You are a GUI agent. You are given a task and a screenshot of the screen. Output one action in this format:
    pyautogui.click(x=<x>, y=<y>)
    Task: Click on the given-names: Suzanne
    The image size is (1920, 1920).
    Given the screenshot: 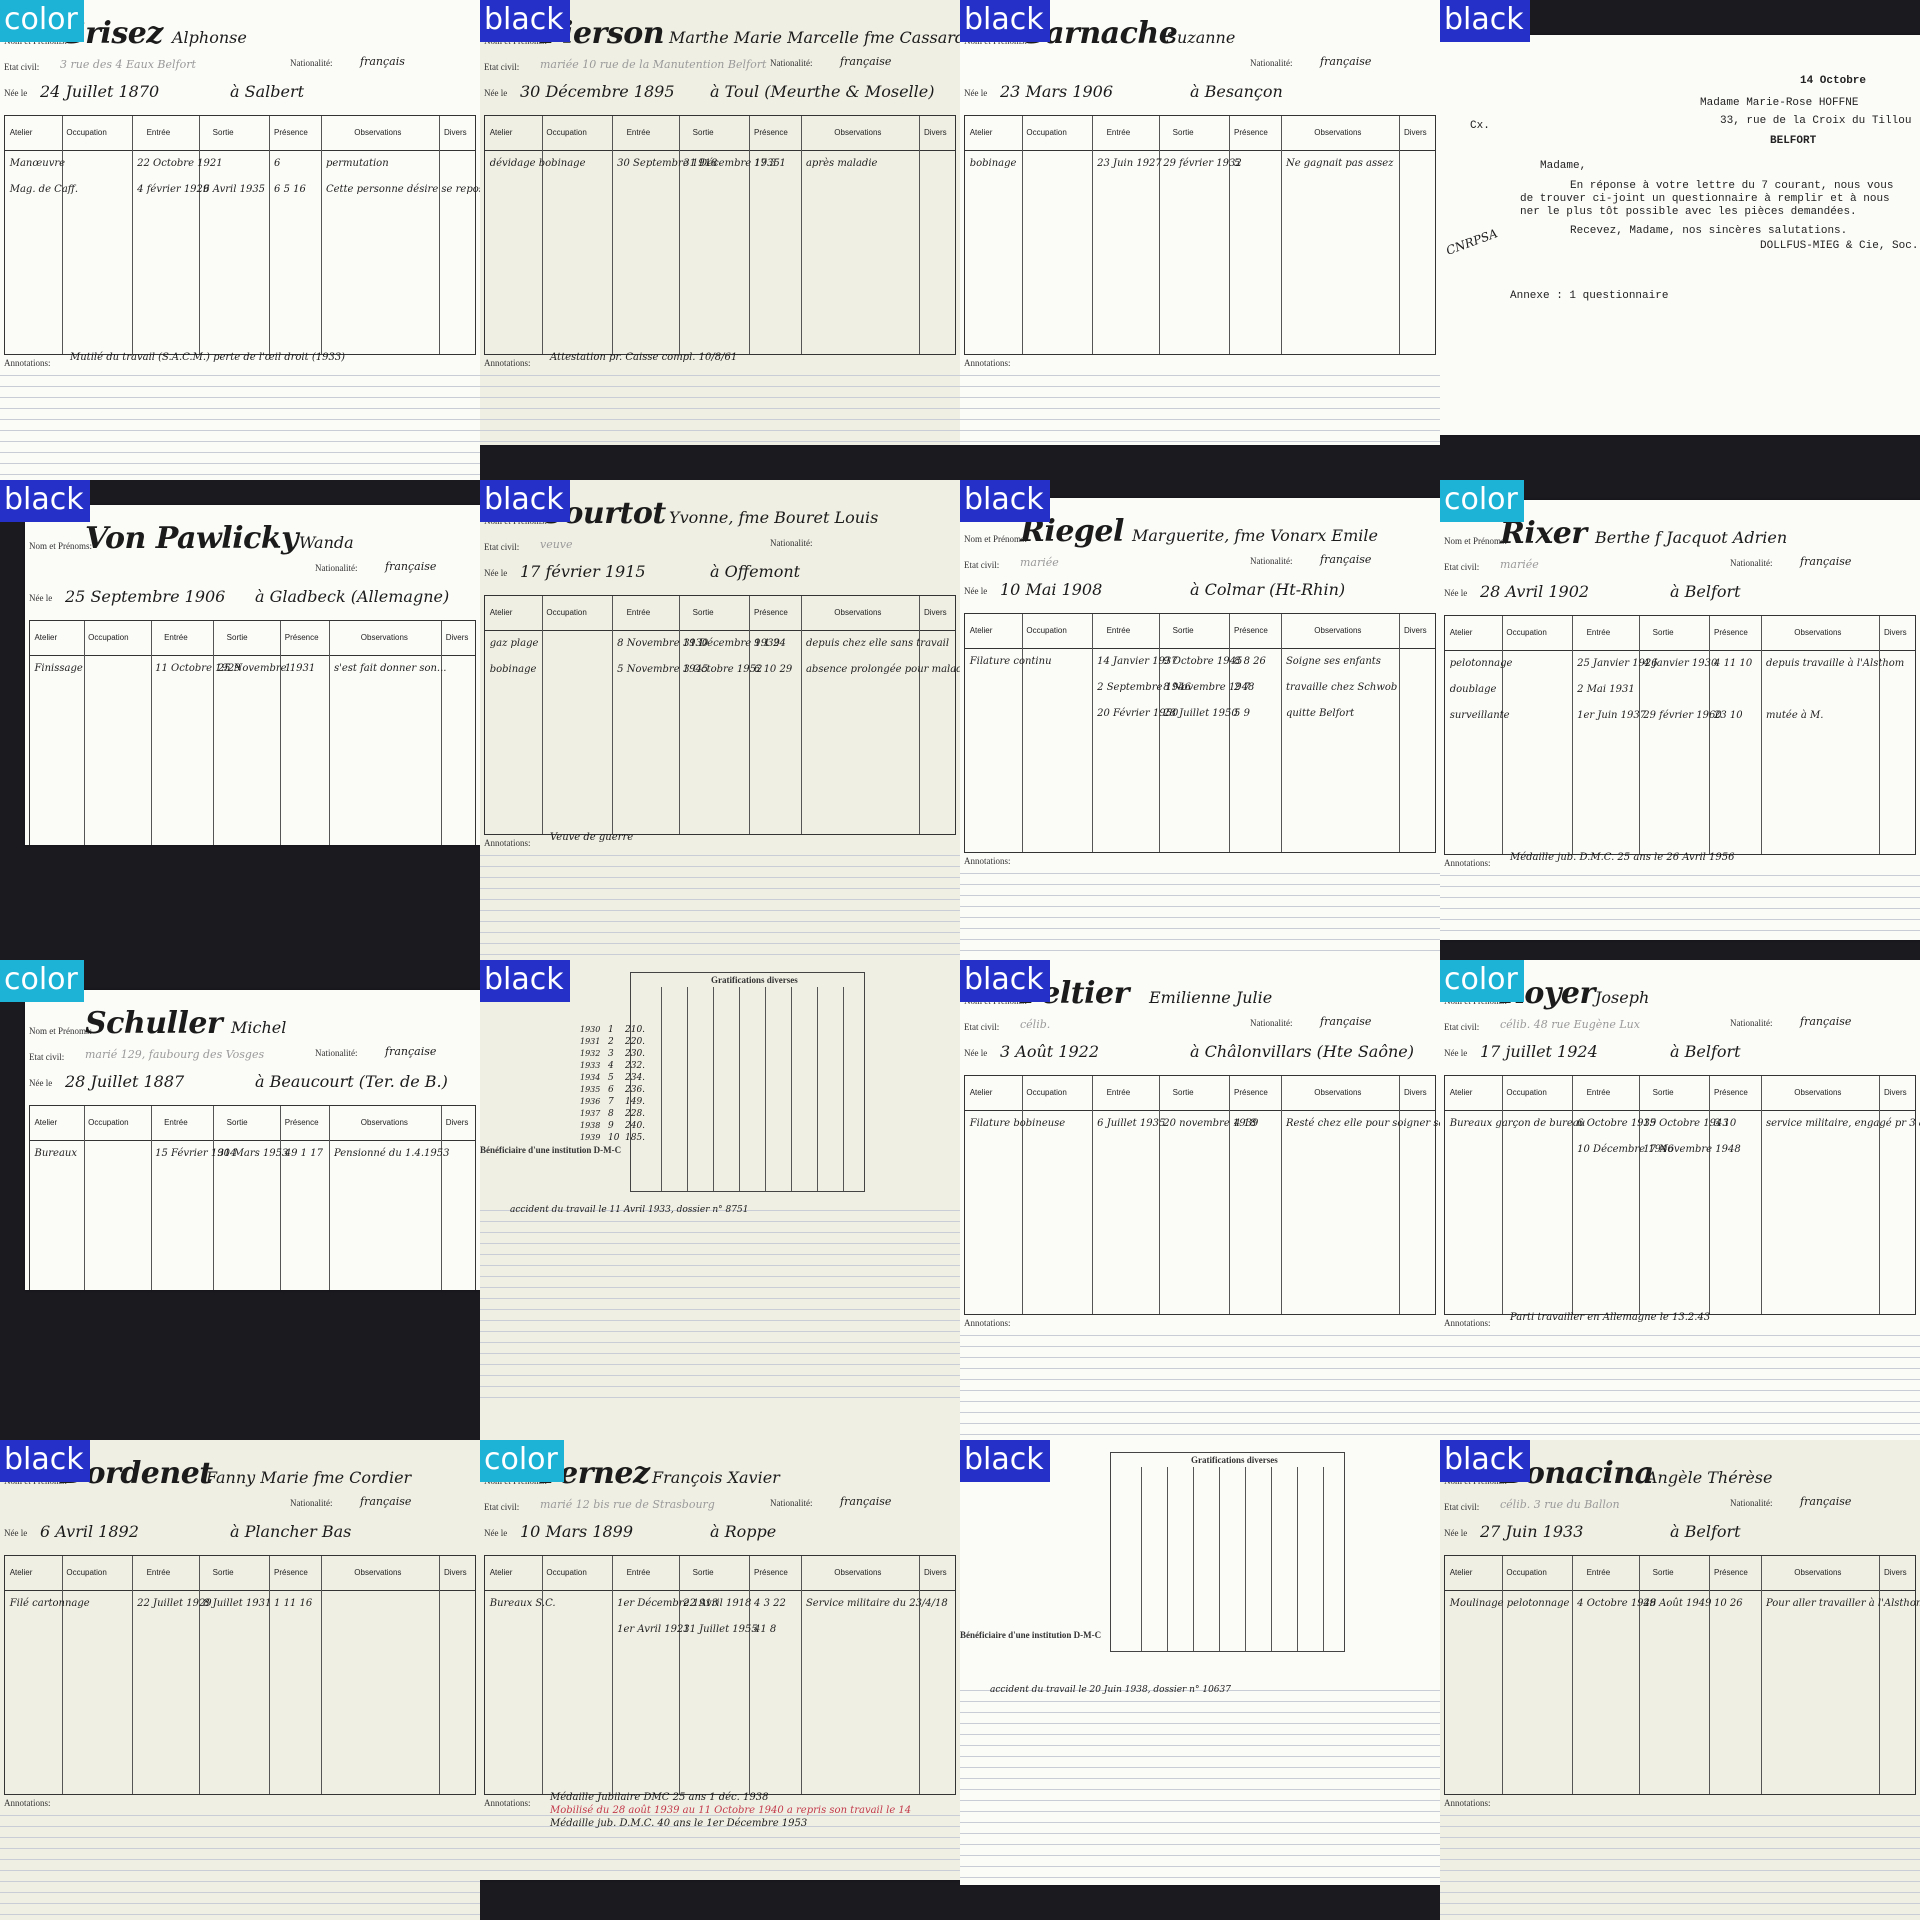 What is the action you would take?
    pyautogui.click(x=1201, y=37)
    